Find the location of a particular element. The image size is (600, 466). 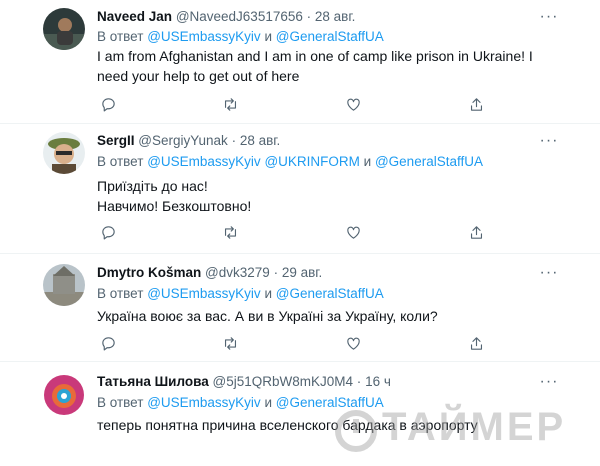

author-handle: @dvk3279 is located at coordinates (237, 272).